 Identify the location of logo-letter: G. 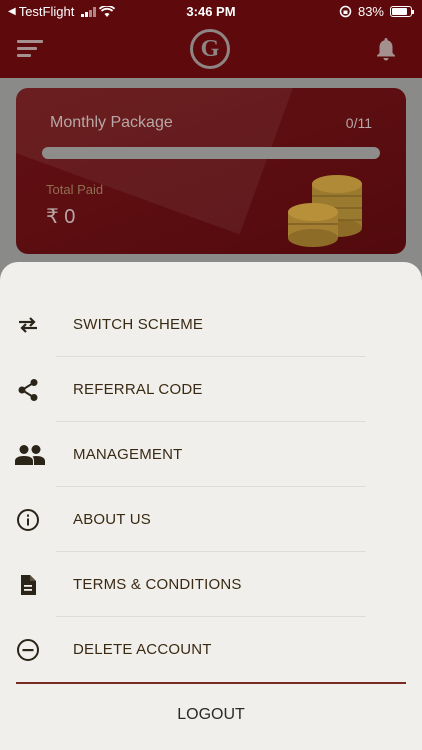
(210, 48).